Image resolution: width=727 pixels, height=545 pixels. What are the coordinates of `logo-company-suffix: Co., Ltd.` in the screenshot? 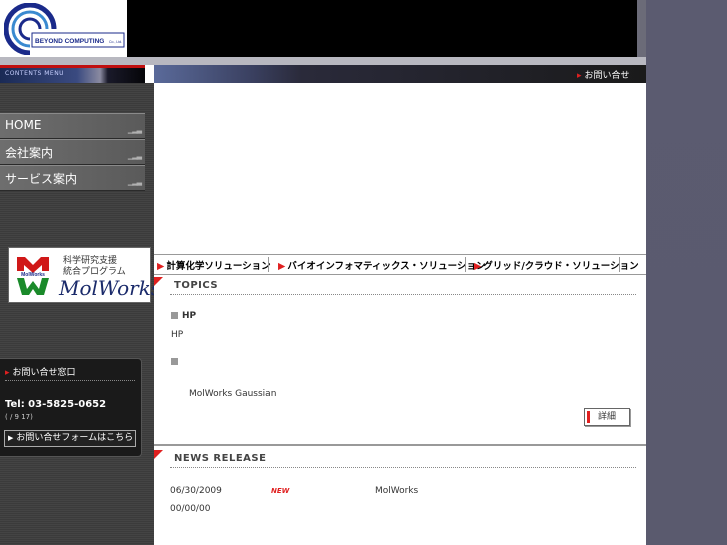 It's located at (115, 42).